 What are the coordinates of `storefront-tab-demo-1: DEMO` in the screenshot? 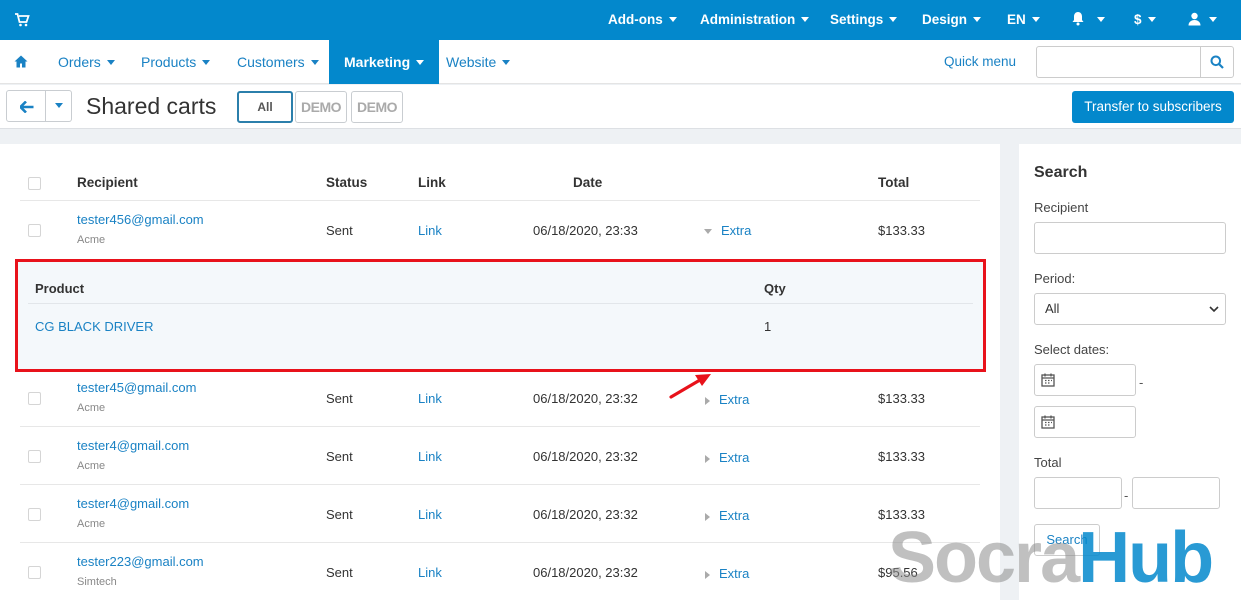 It's located at (321, 107).